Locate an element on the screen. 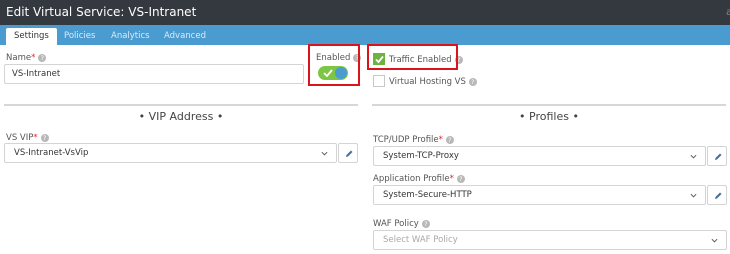 The width and height of the screenshot is (730, 254). tcp-profile-label-text: TCP/UDP Profile is located at coordinates (406, 140).